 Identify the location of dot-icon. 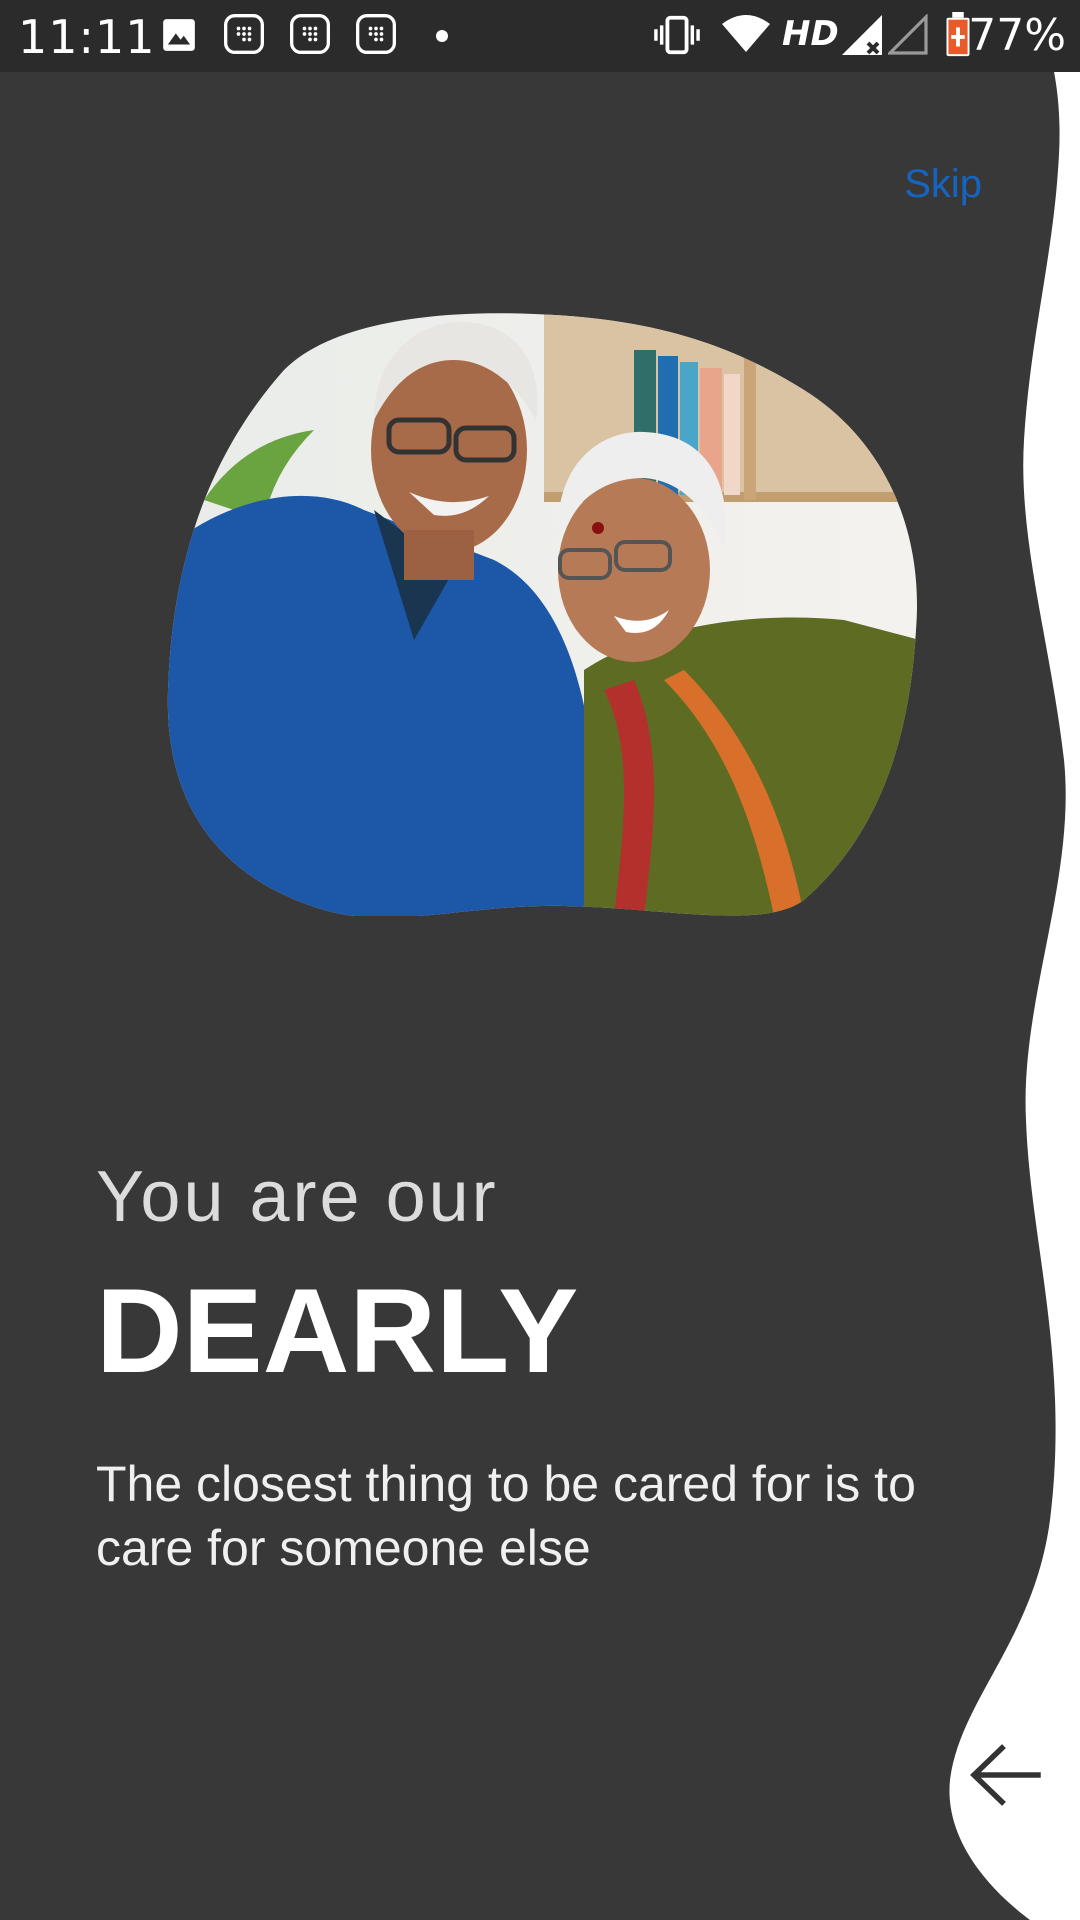
(442, 36).